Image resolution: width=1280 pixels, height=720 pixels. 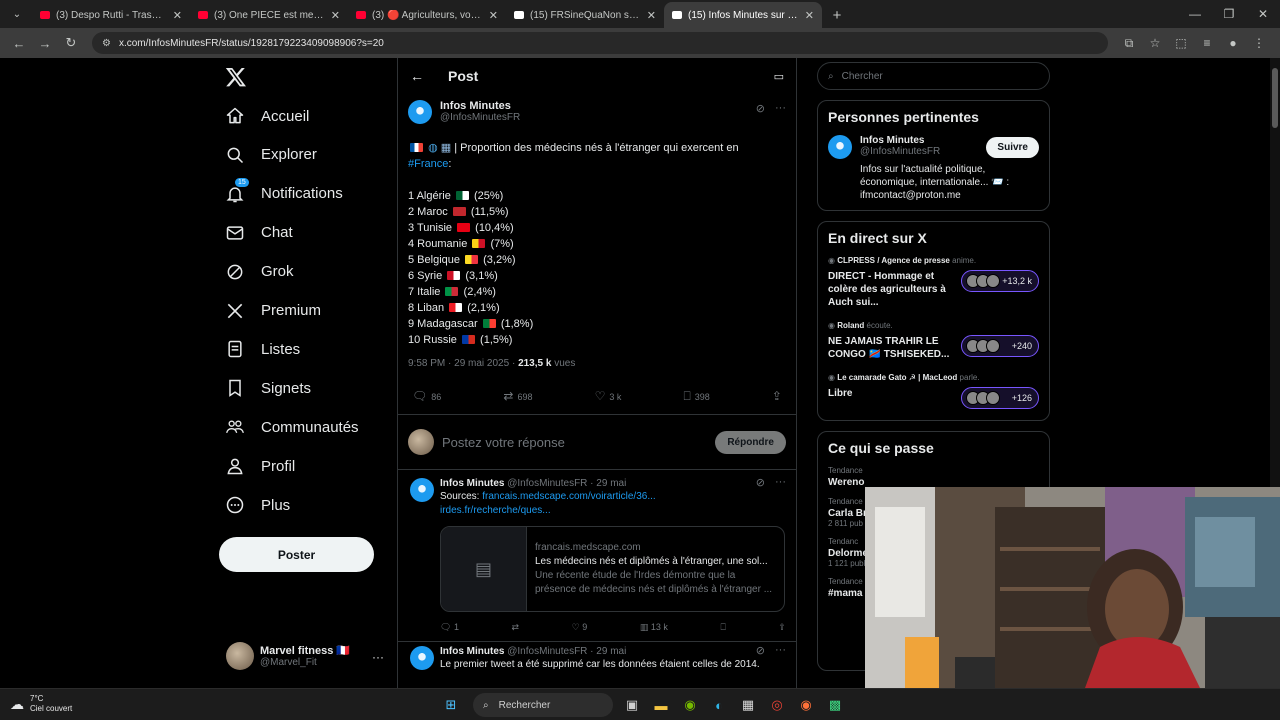 I want to click on browser-menu-icon: ⋮, so click(x=1259, y=43).